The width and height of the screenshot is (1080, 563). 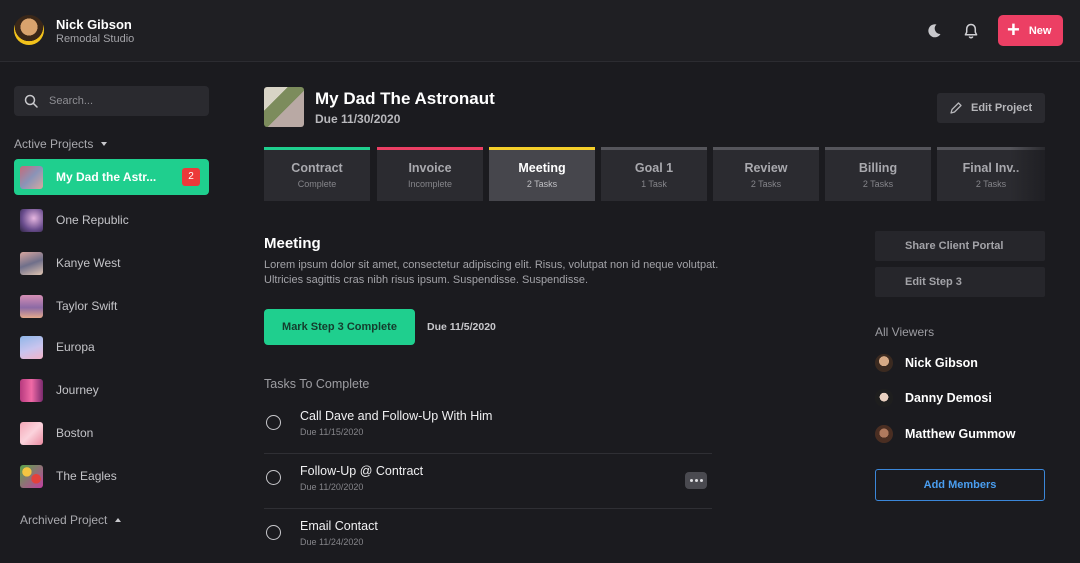 I want to click on archived-projects-toggle: Archived Project, so click(x=71, y=520).